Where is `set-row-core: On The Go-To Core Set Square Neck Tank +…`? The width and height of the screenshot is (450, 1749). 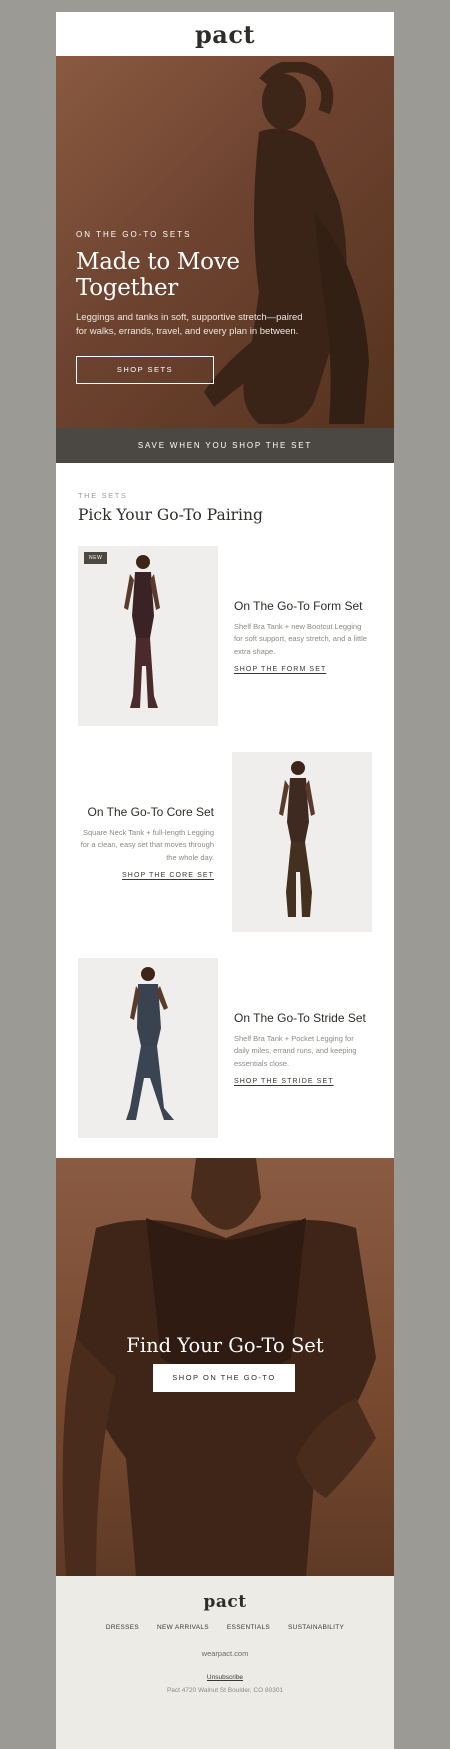
set-row-core: On The Go-To Core Set Square Neck Tank +… is located at coordinates (225, 842).